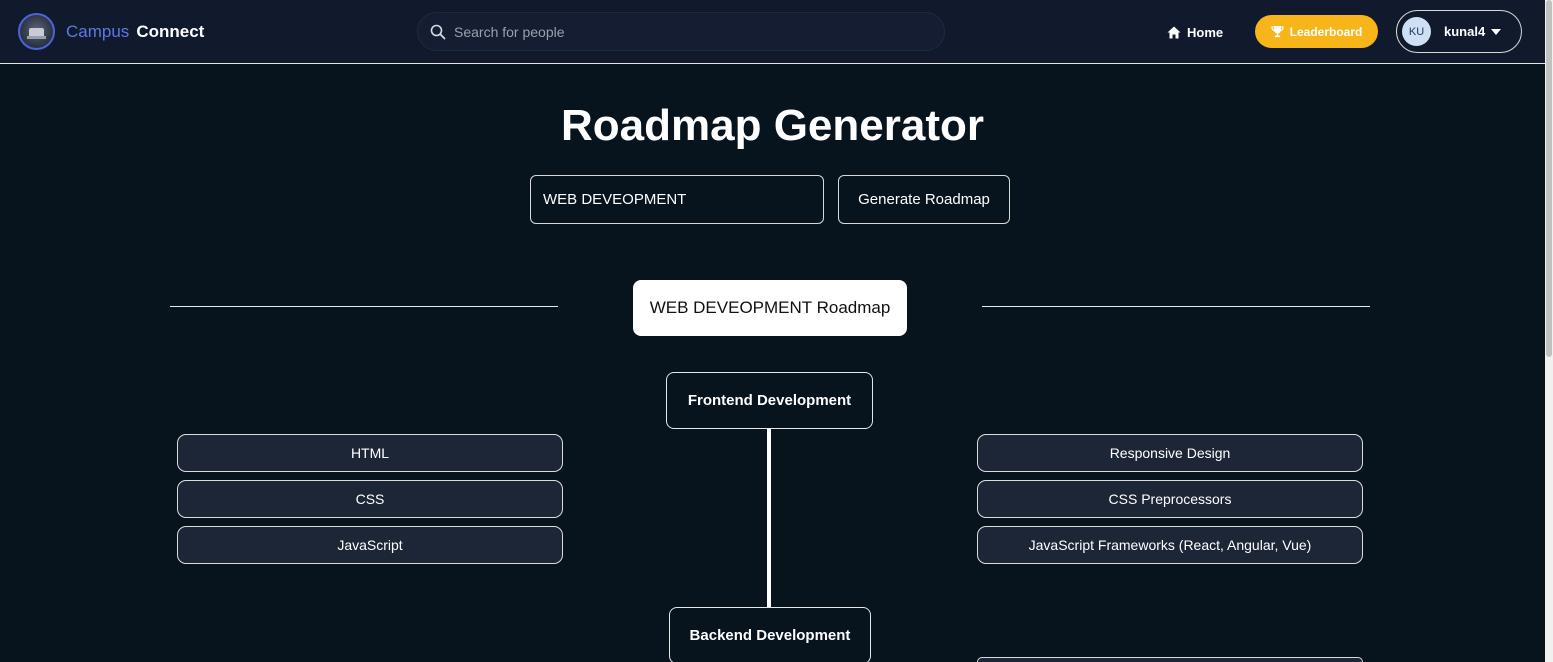 The width and height of the screenshot is (1553, 662). I want to click on search-bar, so click(681, 31).